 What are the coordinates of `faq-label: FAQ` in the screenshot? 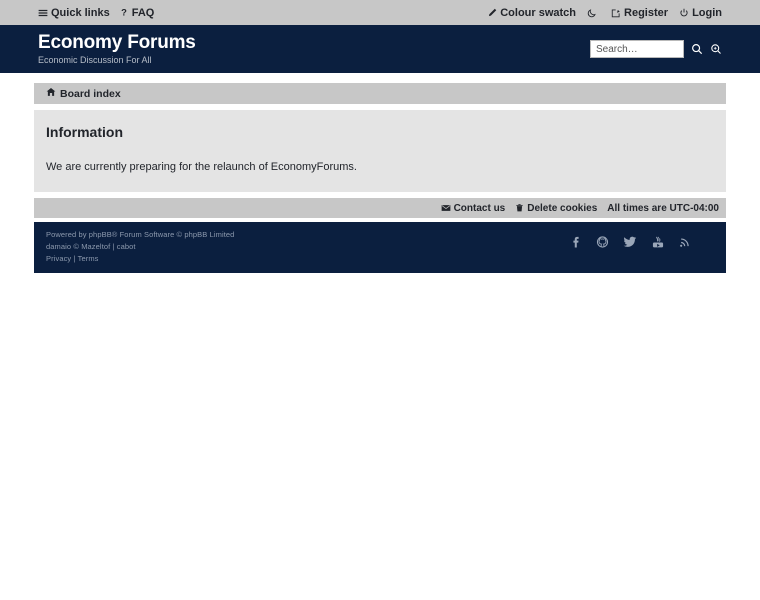 It's located at (143, 12).